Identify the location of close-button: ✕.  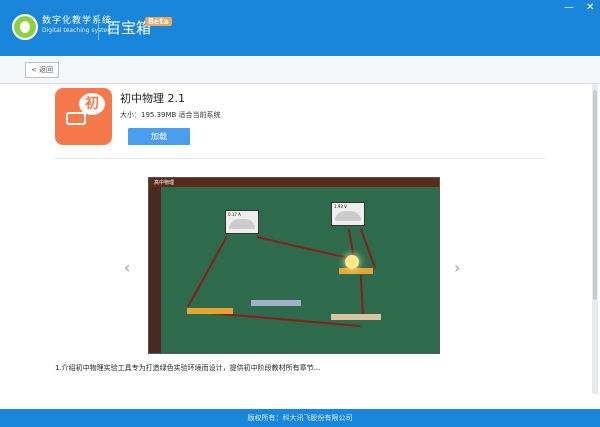
(590, 7).